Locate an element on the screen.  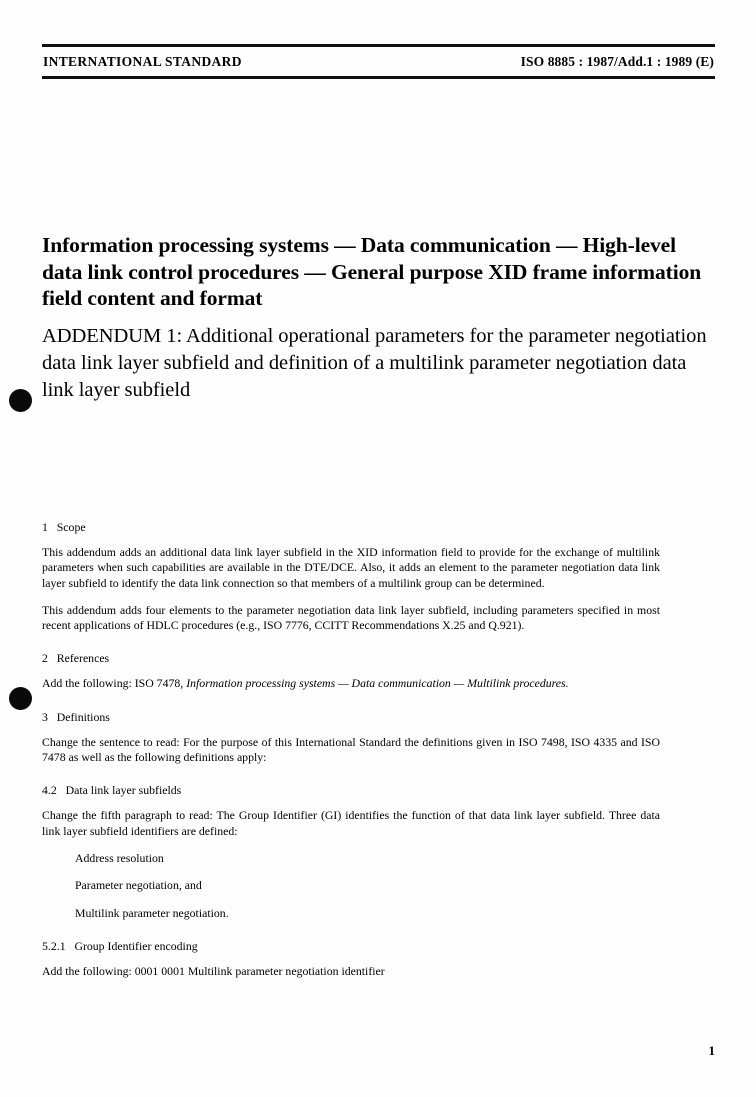
clause-heading-references: 2 References is located at coordinates (76, 658).